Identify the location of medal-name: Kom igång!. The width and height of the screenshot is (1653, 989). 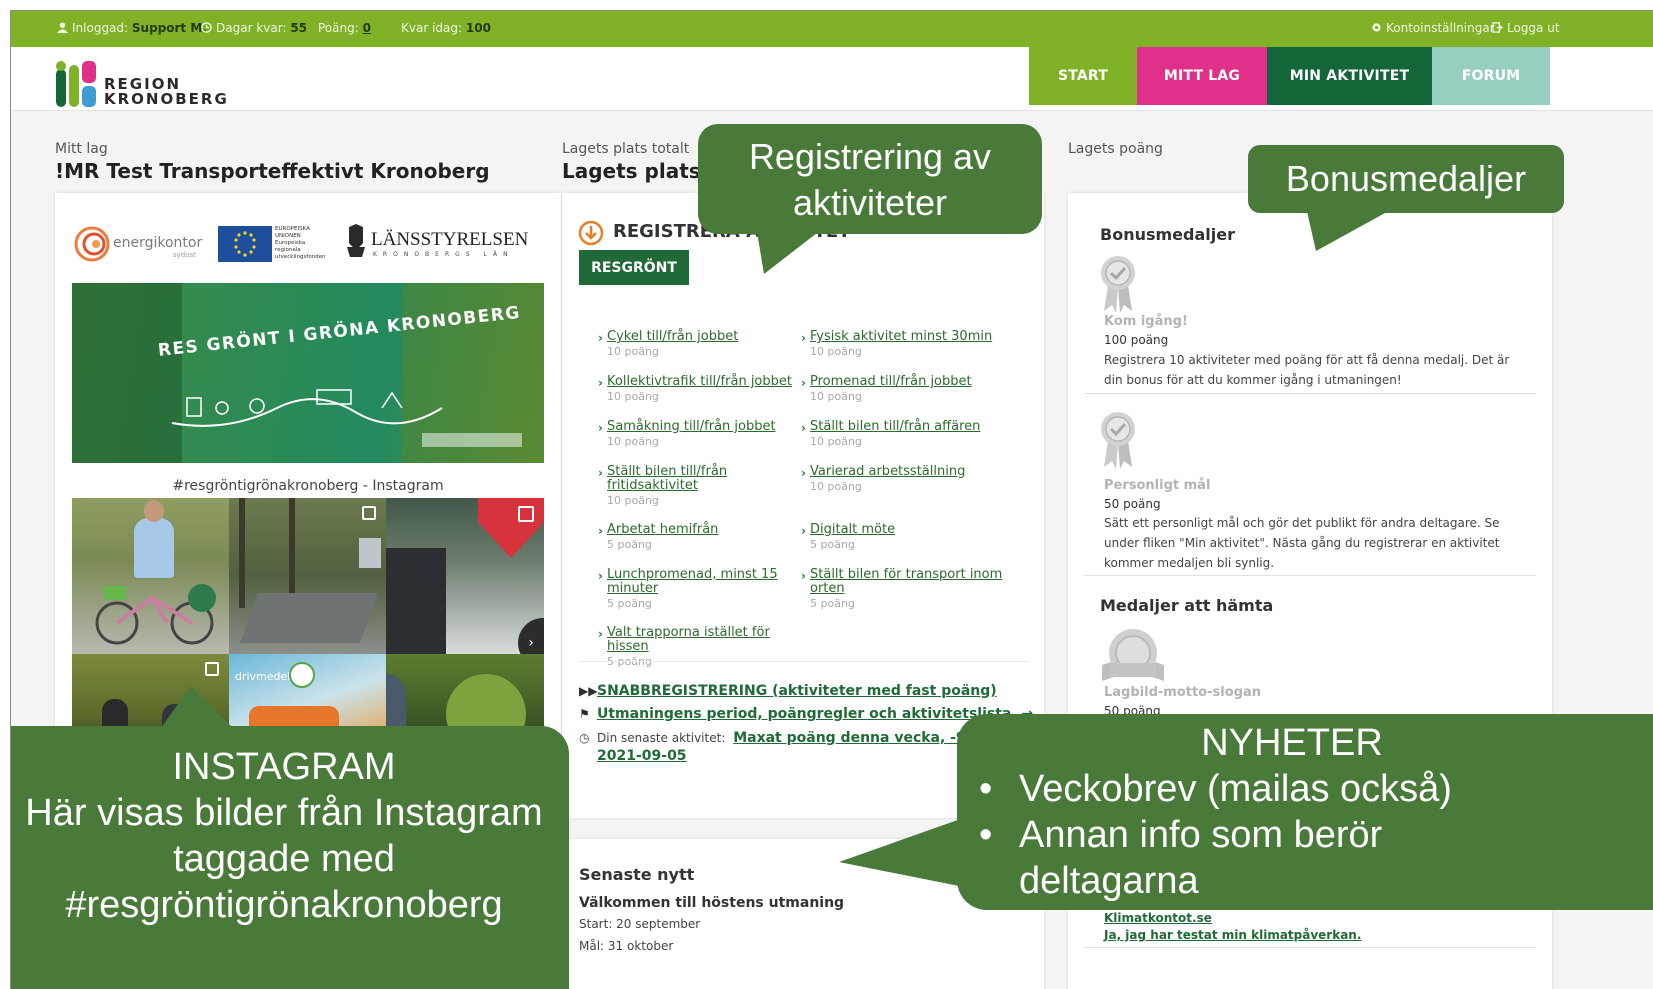
(1146, 321).